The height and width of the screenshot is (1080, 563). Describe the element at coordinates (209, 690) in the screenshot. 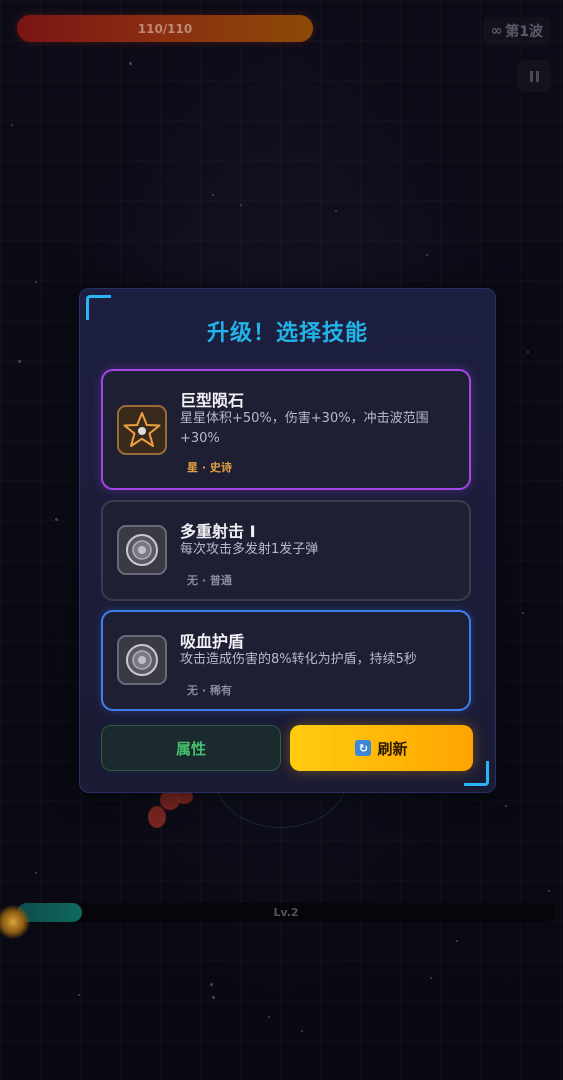

I see `skill-tag: 无 · 稀有` at that location.